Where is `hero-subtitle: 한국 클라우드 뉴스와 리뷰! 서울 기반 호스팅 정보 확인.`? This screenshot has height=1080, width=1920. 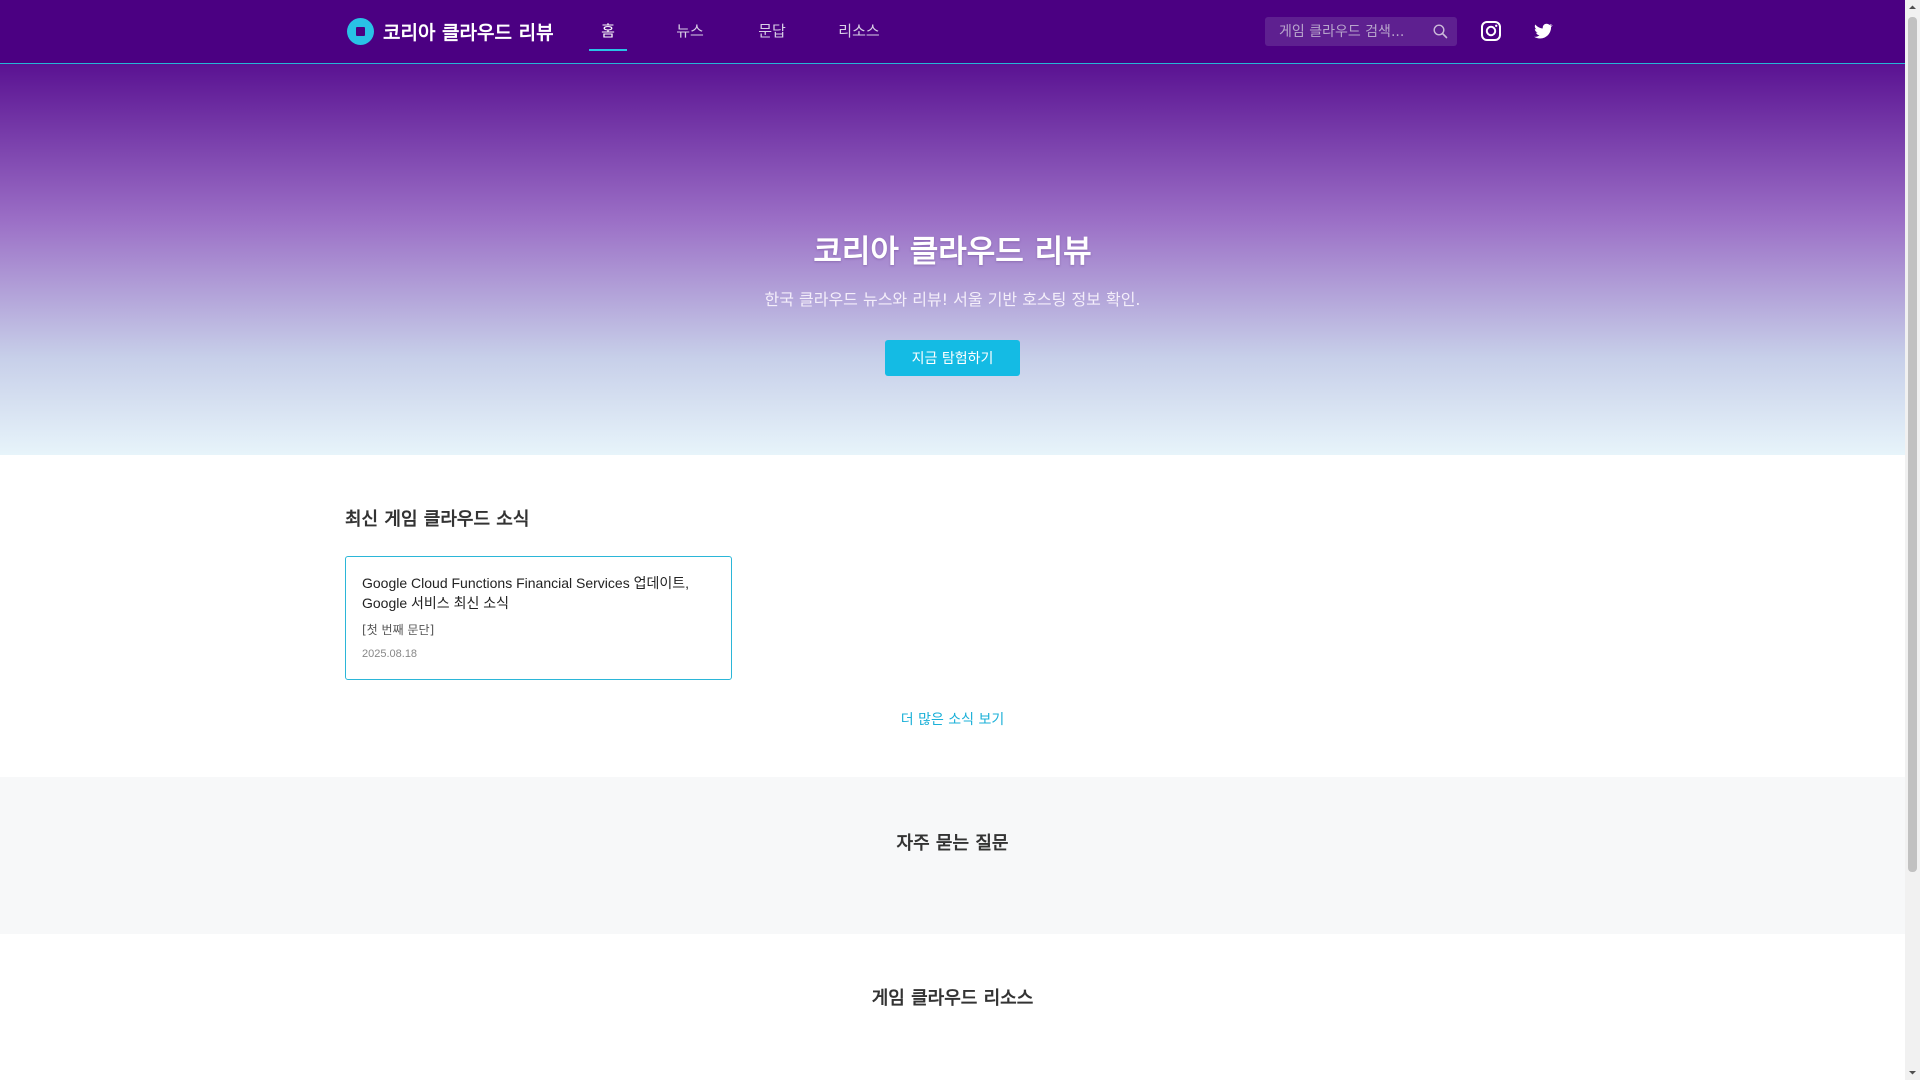 hero-subtitle: 한국 클라우드 뉴스와 리뷰! 서울 기반 호스팅 정보 확인. is located at coordinates (952, 299).